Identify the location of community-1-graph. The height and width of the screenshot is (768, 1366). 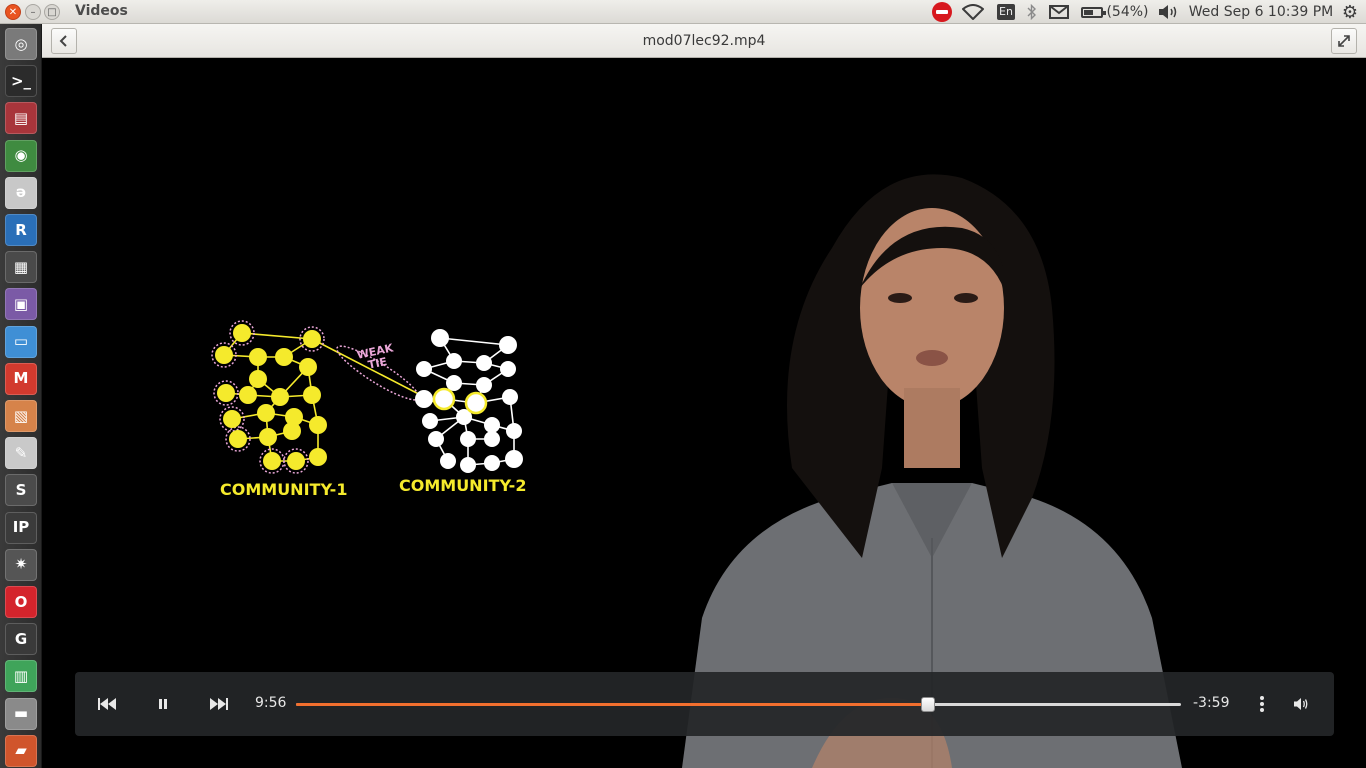
(326, 397).